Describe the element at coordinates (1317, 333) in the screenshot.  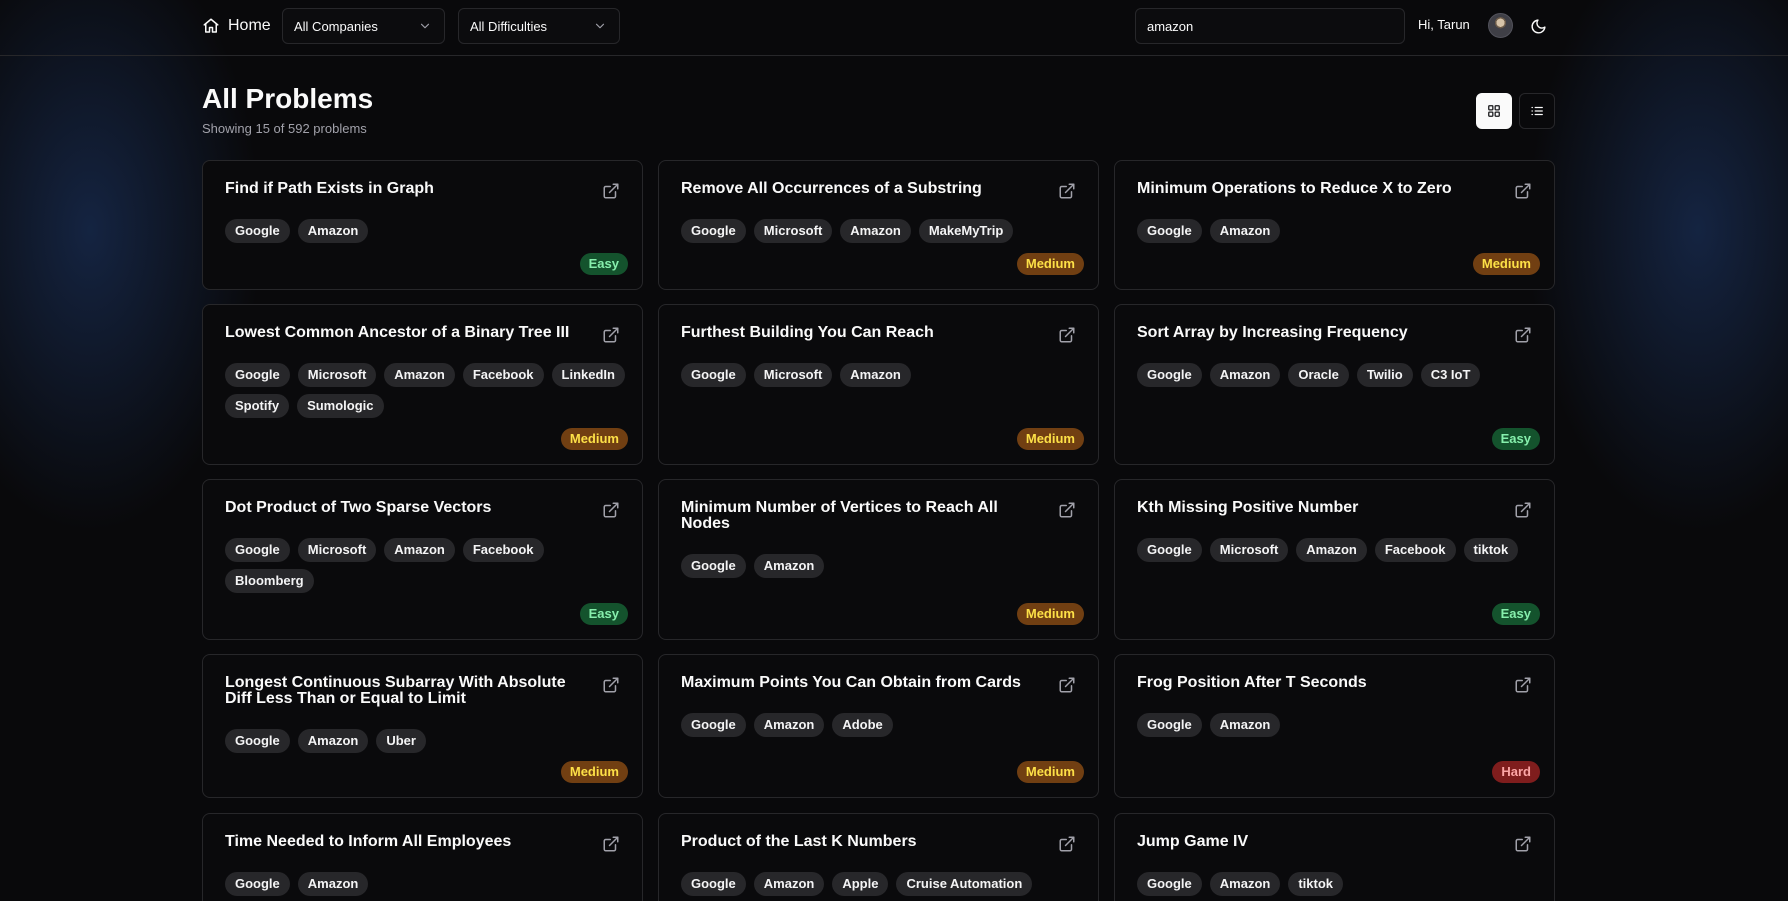
I see `problem-title: Sort Array by Increasing Frequency` at that location.